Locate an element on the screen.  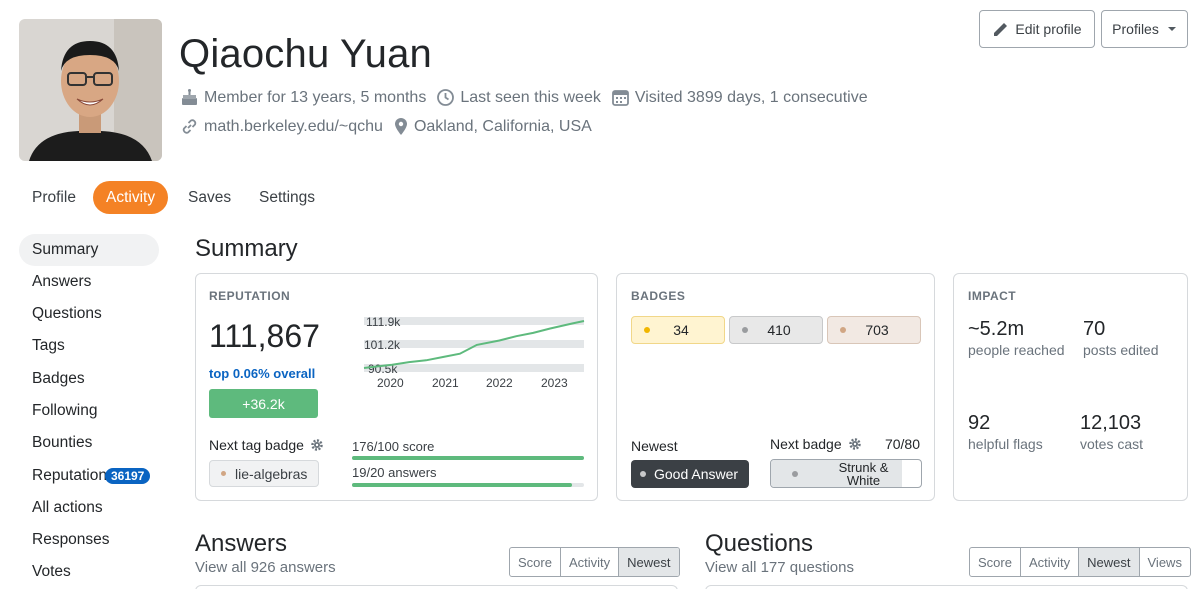
answers-list-card is located at coordinates (436, 587).